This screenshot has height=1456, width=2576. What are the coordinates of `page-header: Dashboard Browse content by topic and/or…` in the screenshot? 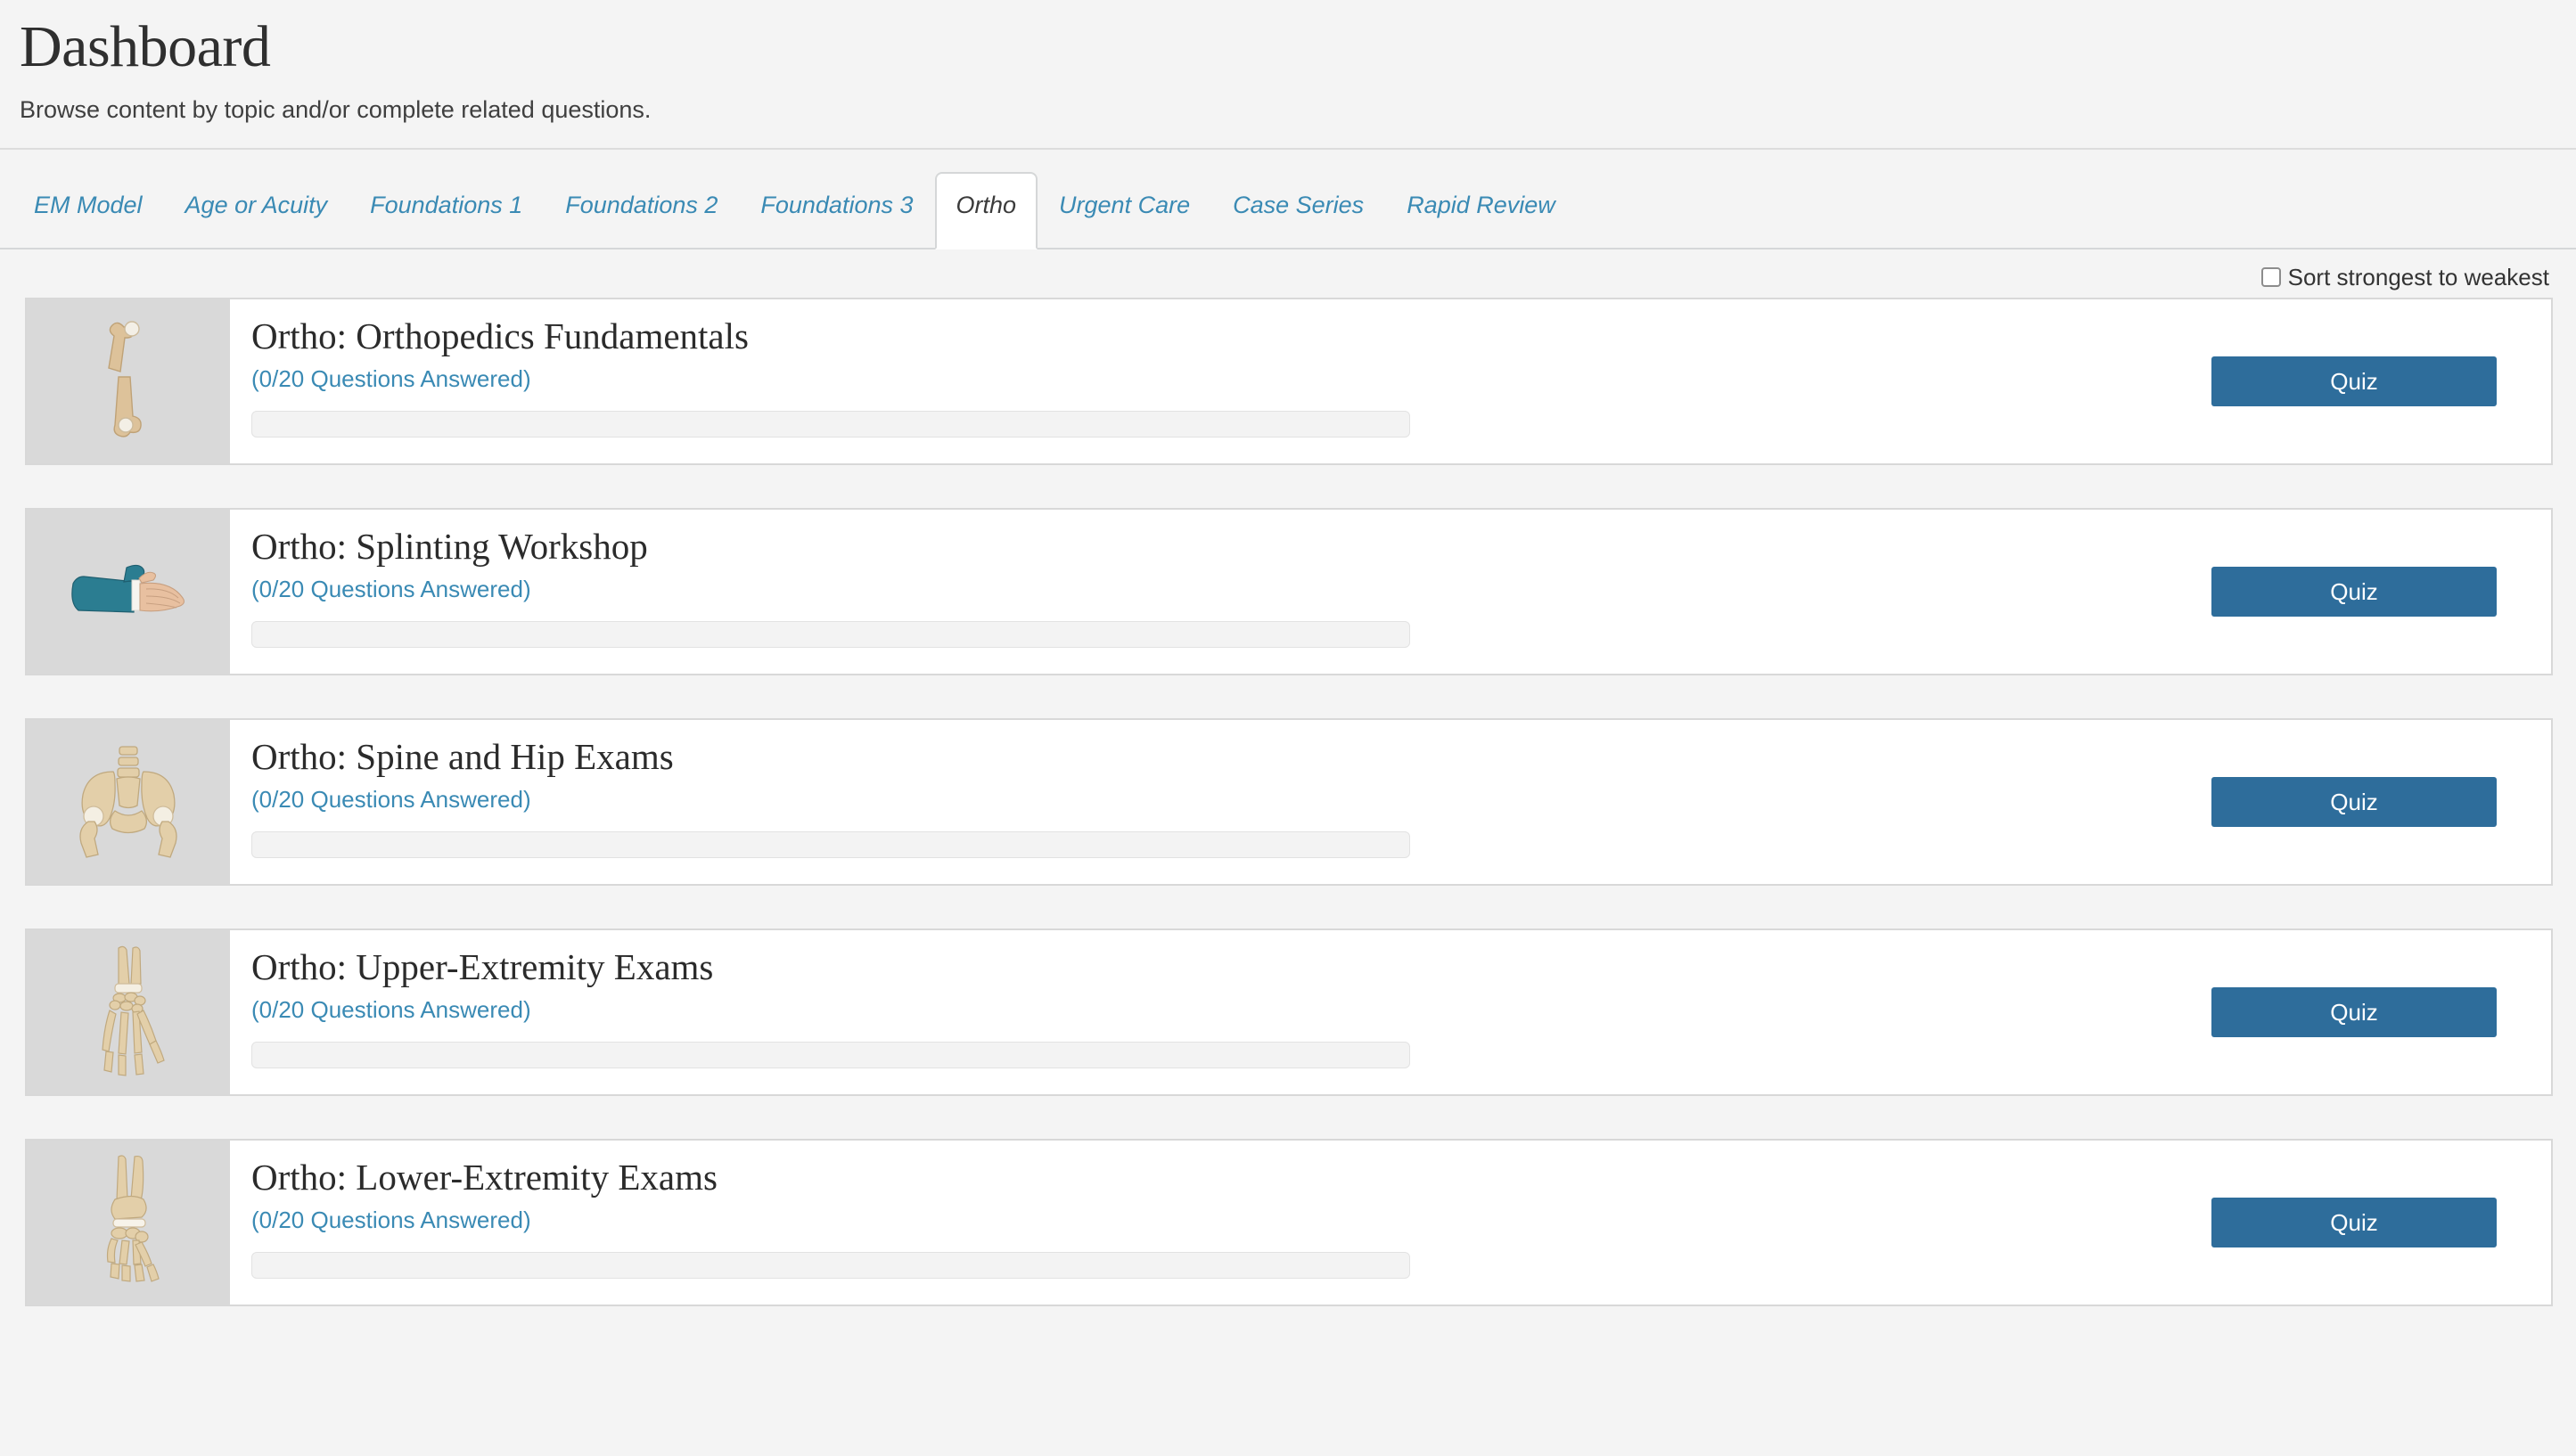 It's located at (1288, 62).